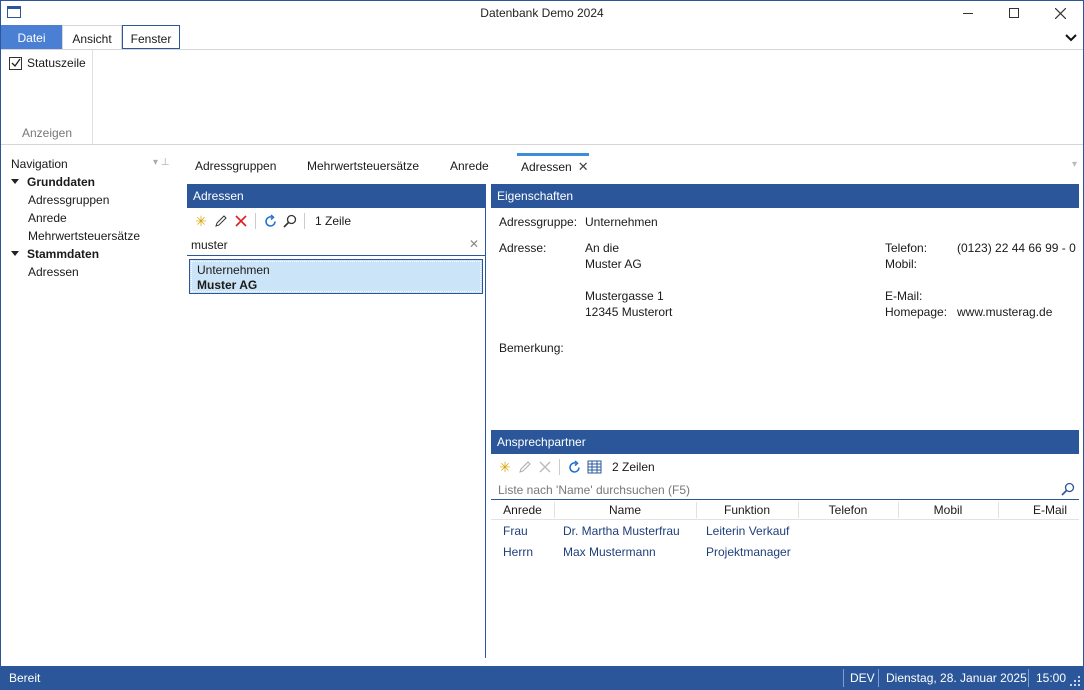 The image size is (1084, 690). What do you see at coordinates (602, 248) in the screenshot?
I see `adresse-line1: An die` at bounding box center [602, 248].